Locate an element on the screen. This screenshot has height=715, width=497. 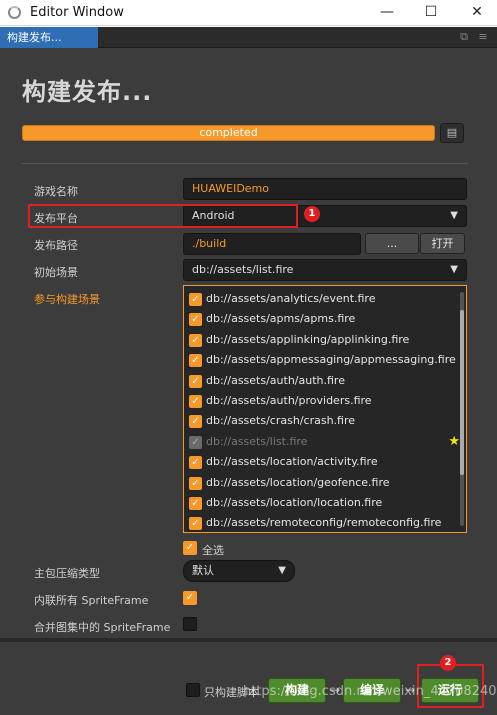
star-icon: ★ is located at coordinates (454, 441).